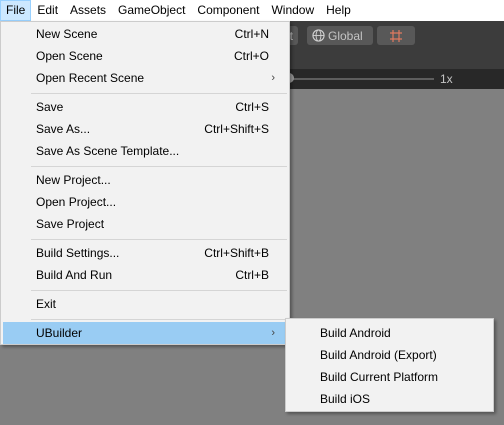  Describe the element at coordinates (345, 399) in the screenshot. I see `menu-item-label: Build iOS` at that location.